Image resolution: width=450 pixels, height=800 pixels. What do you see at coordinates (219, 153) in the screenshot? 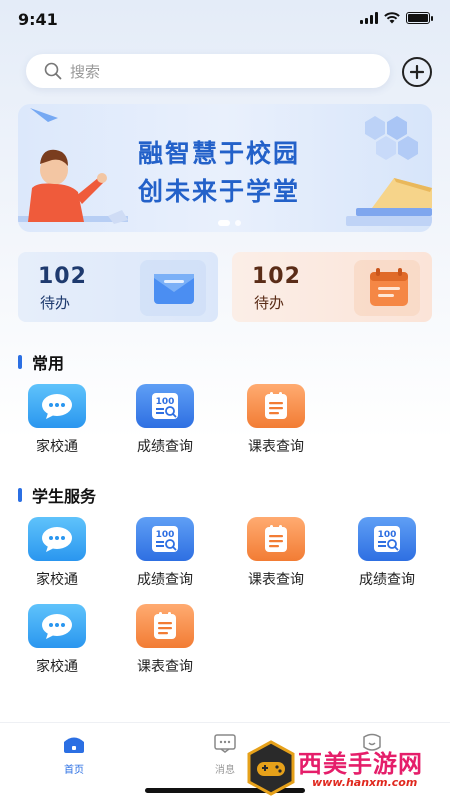
I see `banner-headline-1: 融智慧于校园` at bounding box center [219, 153].